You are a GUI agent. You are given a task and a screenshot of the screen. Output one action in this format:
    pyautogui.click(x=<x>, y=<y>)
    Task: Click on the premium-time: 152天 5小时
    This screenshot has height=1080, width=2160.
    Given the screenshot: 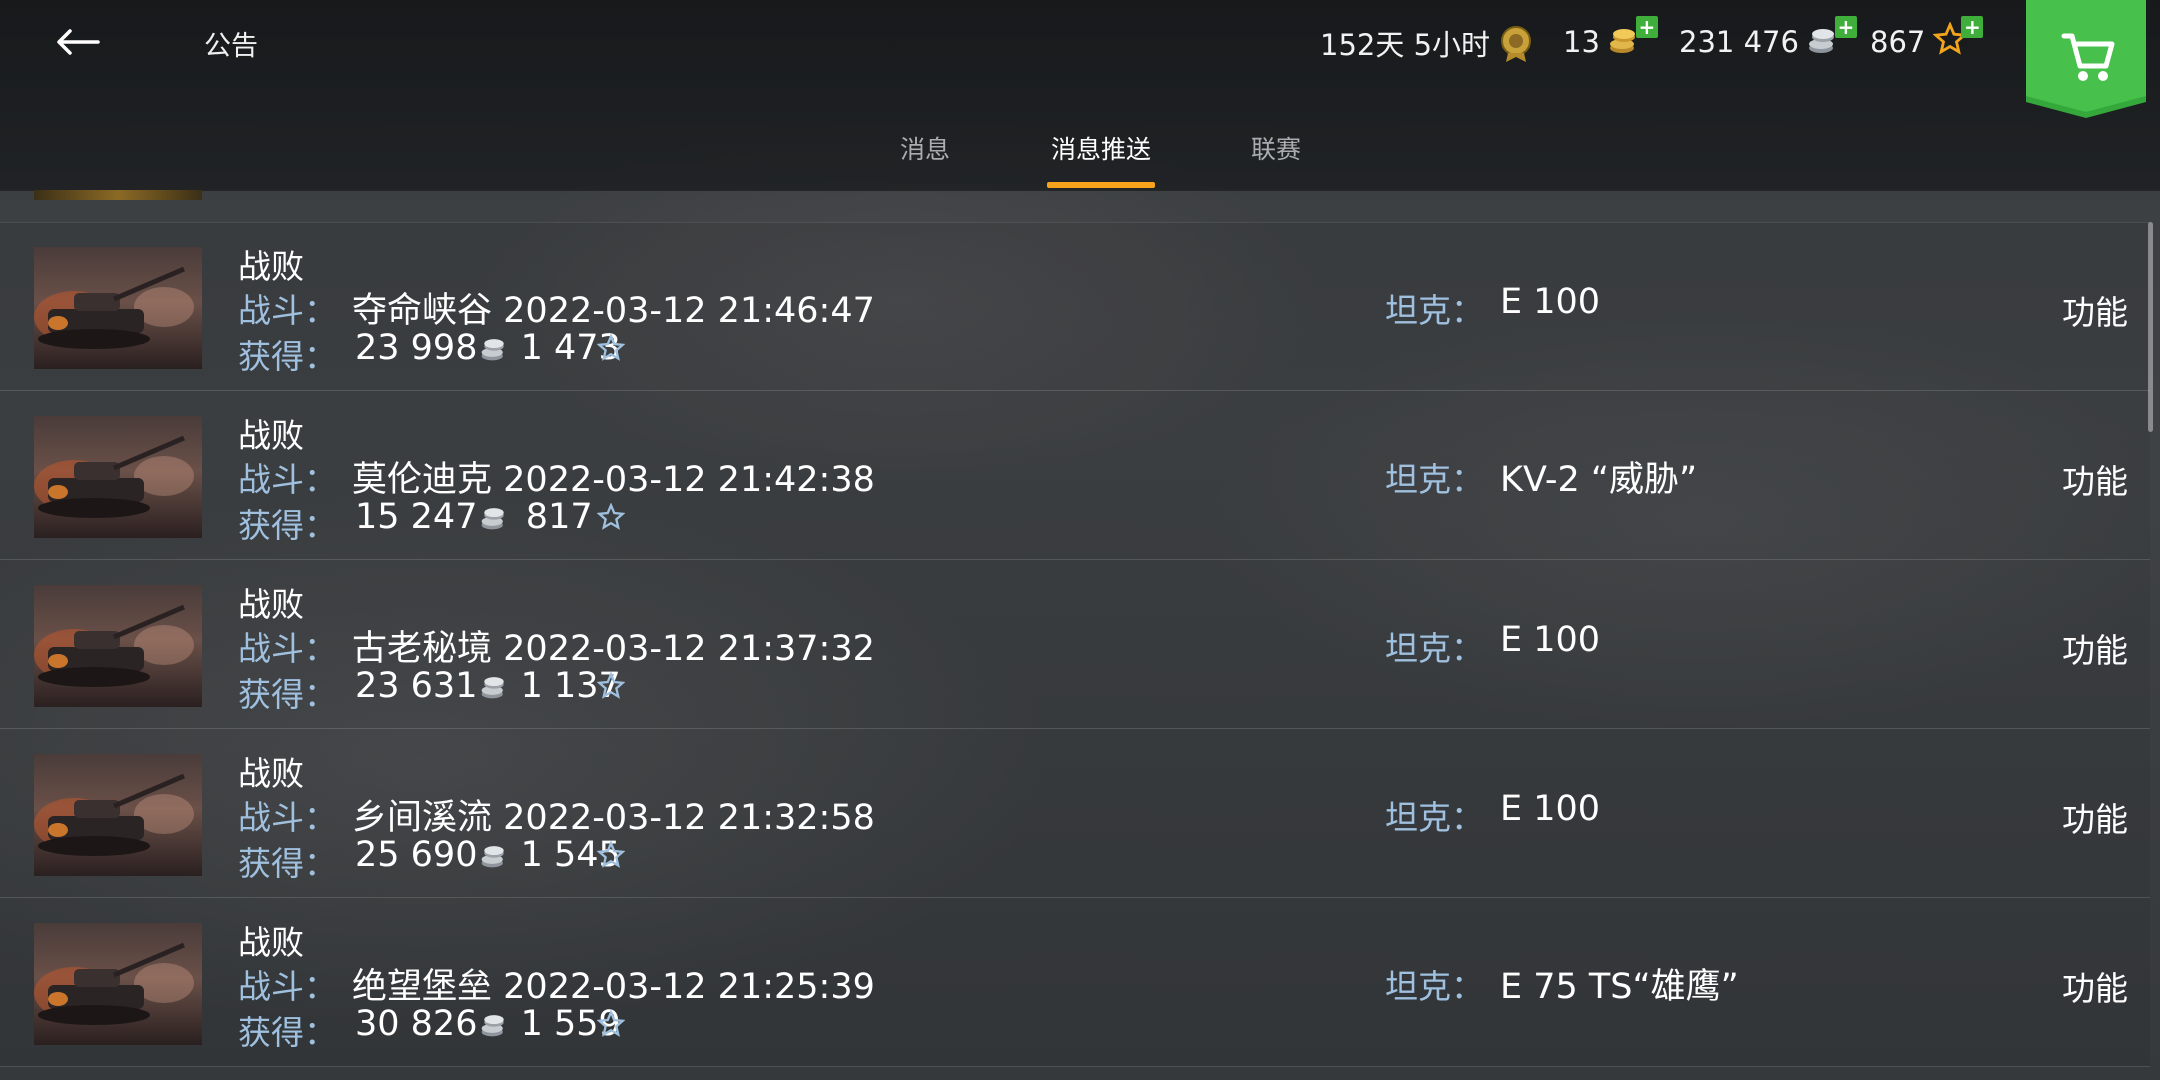 What is the action you would take?
    pyautogui.click(x=1429, y=43)
    